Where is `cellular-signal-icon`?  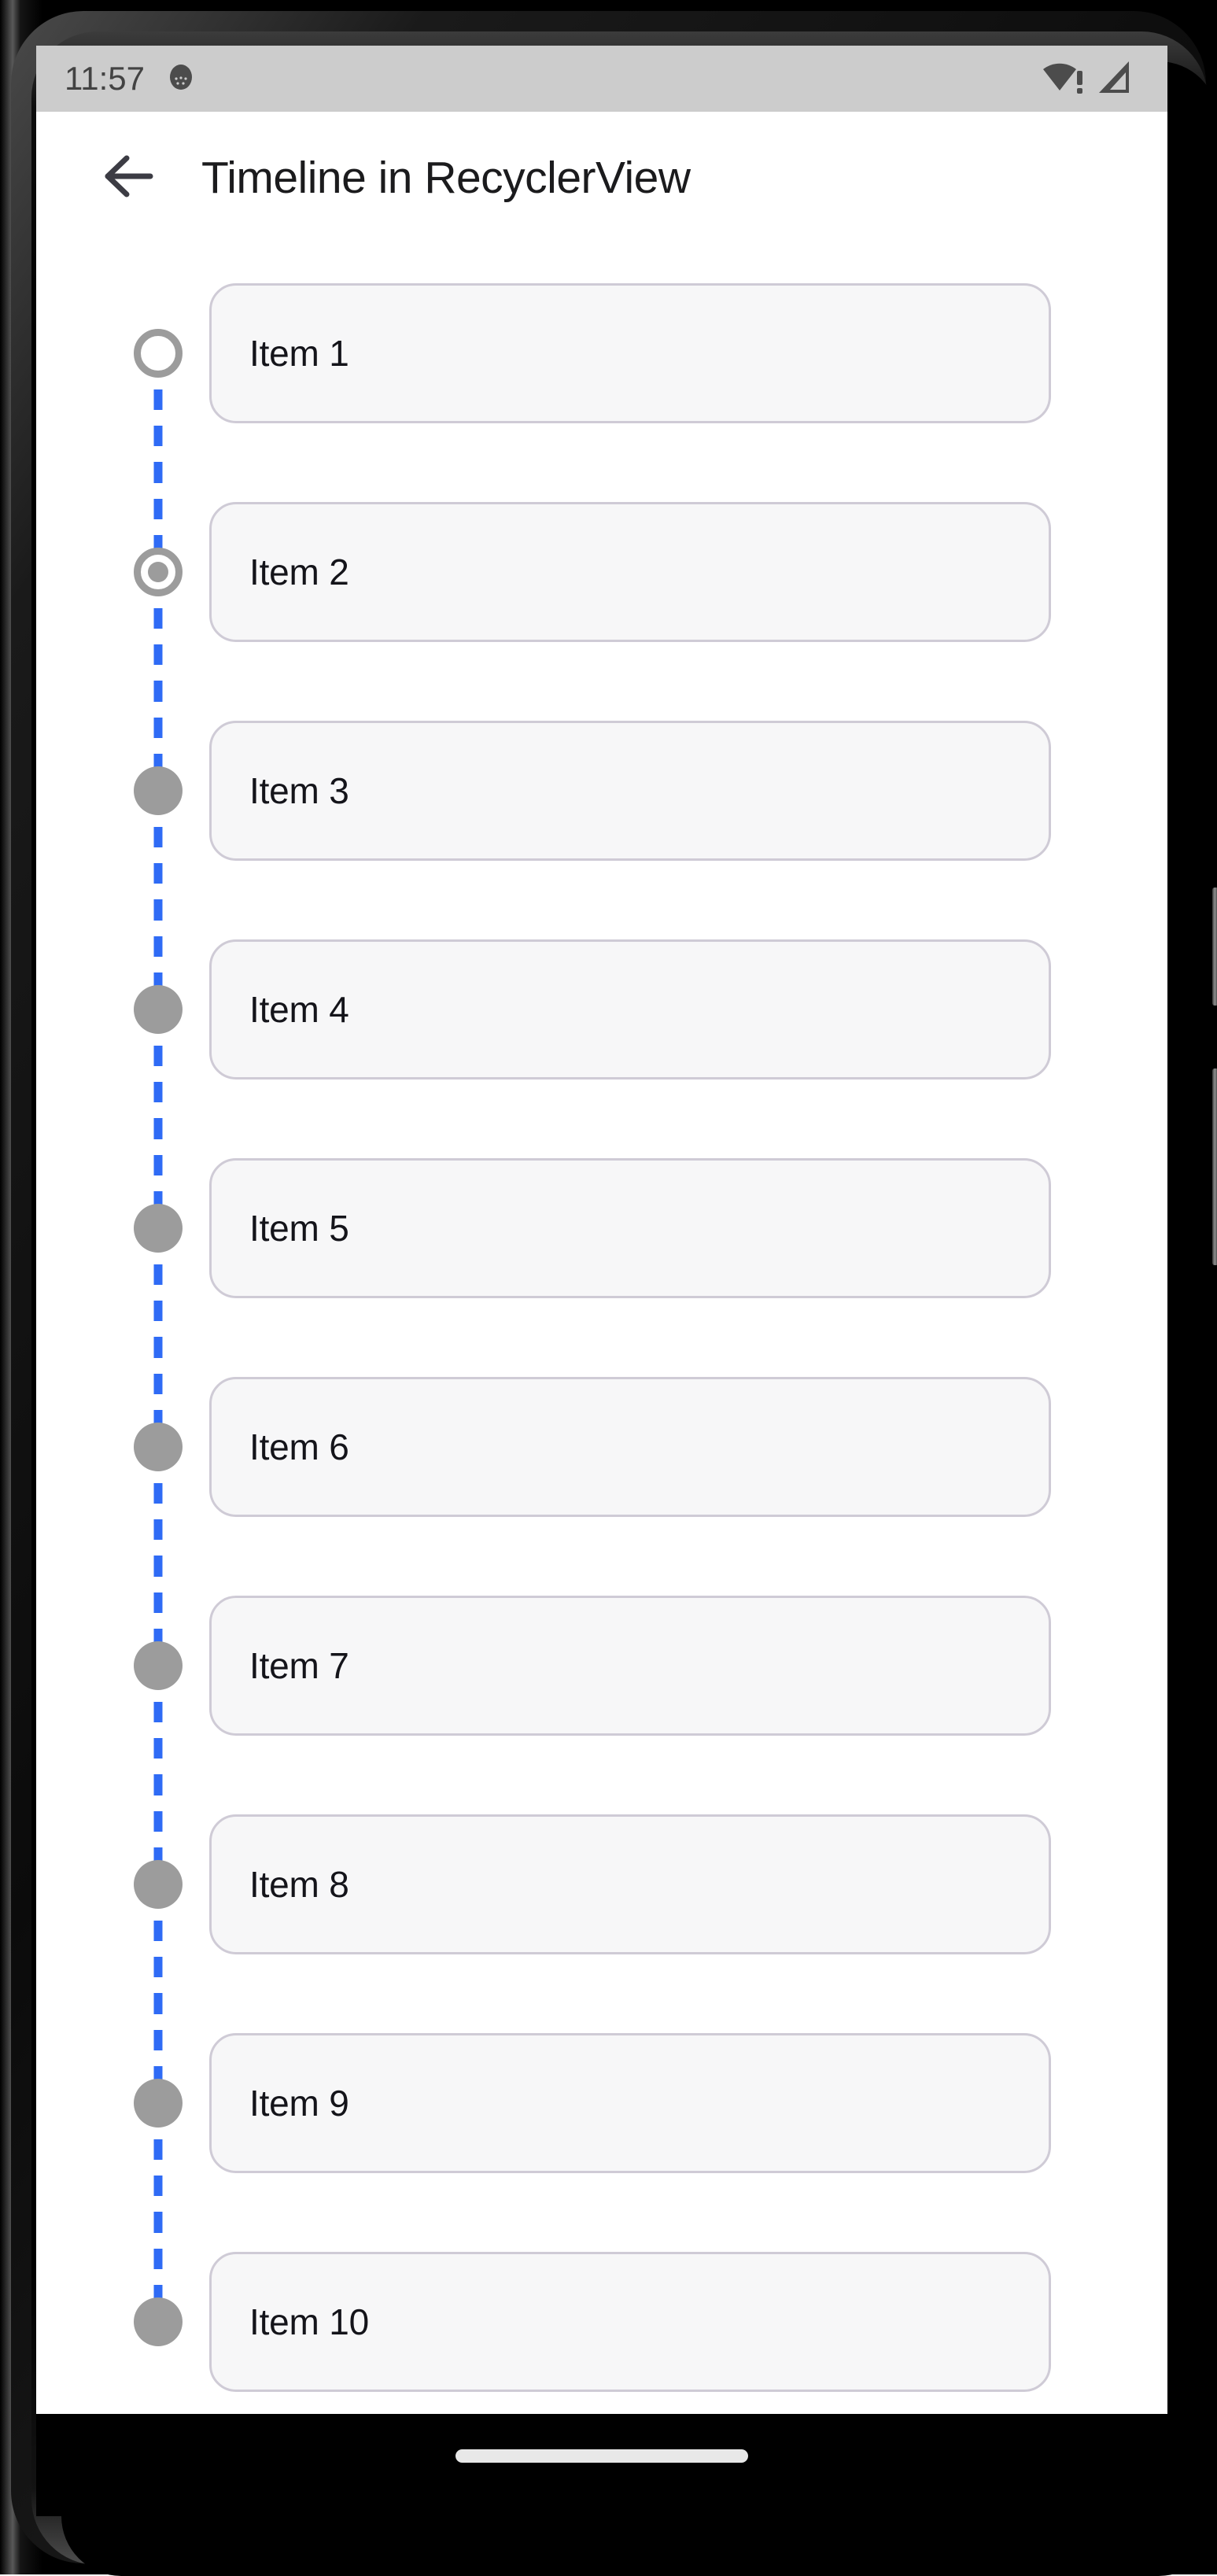 cellular-signal-icon is located at coordinates (1115, 79).